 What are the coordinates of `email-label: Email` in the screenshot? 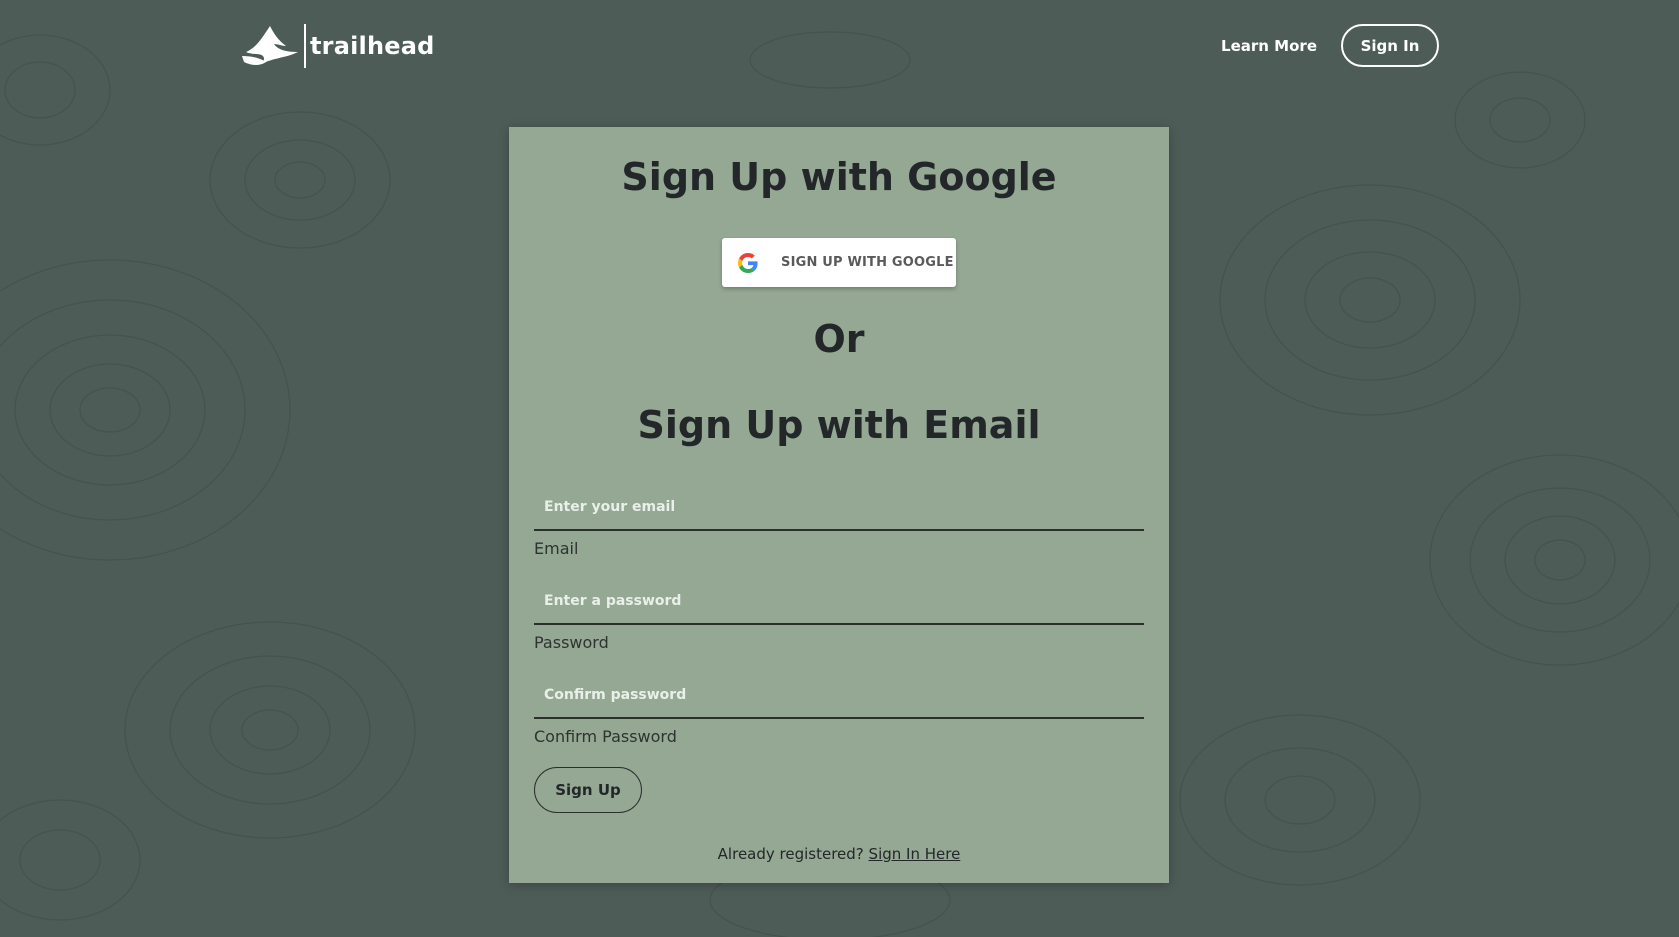 It's located at (556, 548).